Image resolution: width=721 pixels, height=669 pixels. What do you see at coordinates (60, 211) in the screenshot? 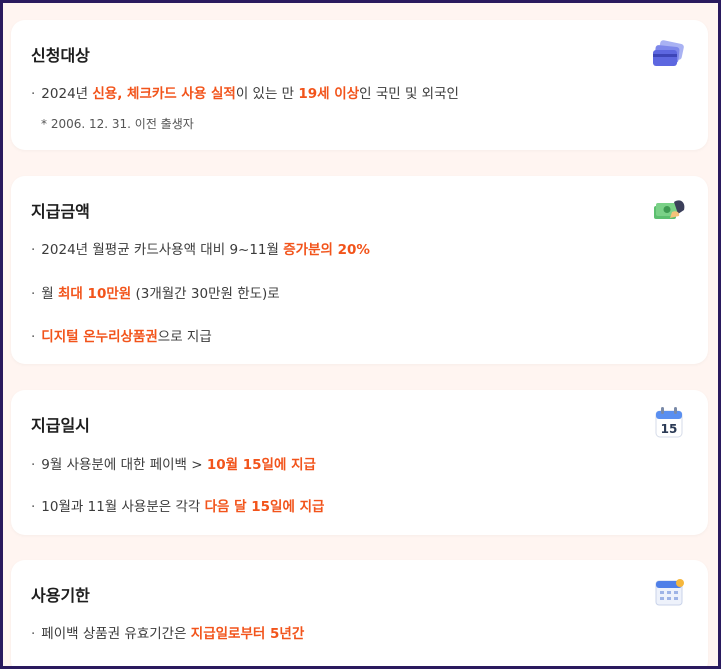
I see `card-title: 지급금액` at bounding box center [60, 211].